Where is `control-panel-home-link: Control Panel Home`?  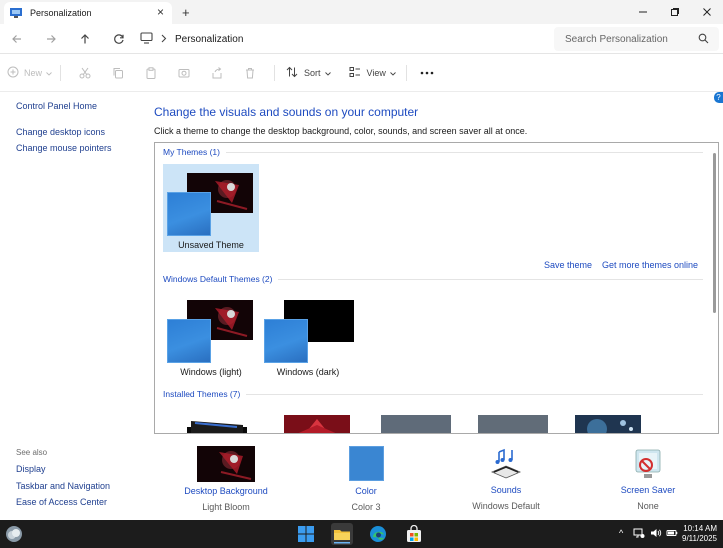
control-panel-home-link: Control Panel Home is located at coordinates (56, 106).